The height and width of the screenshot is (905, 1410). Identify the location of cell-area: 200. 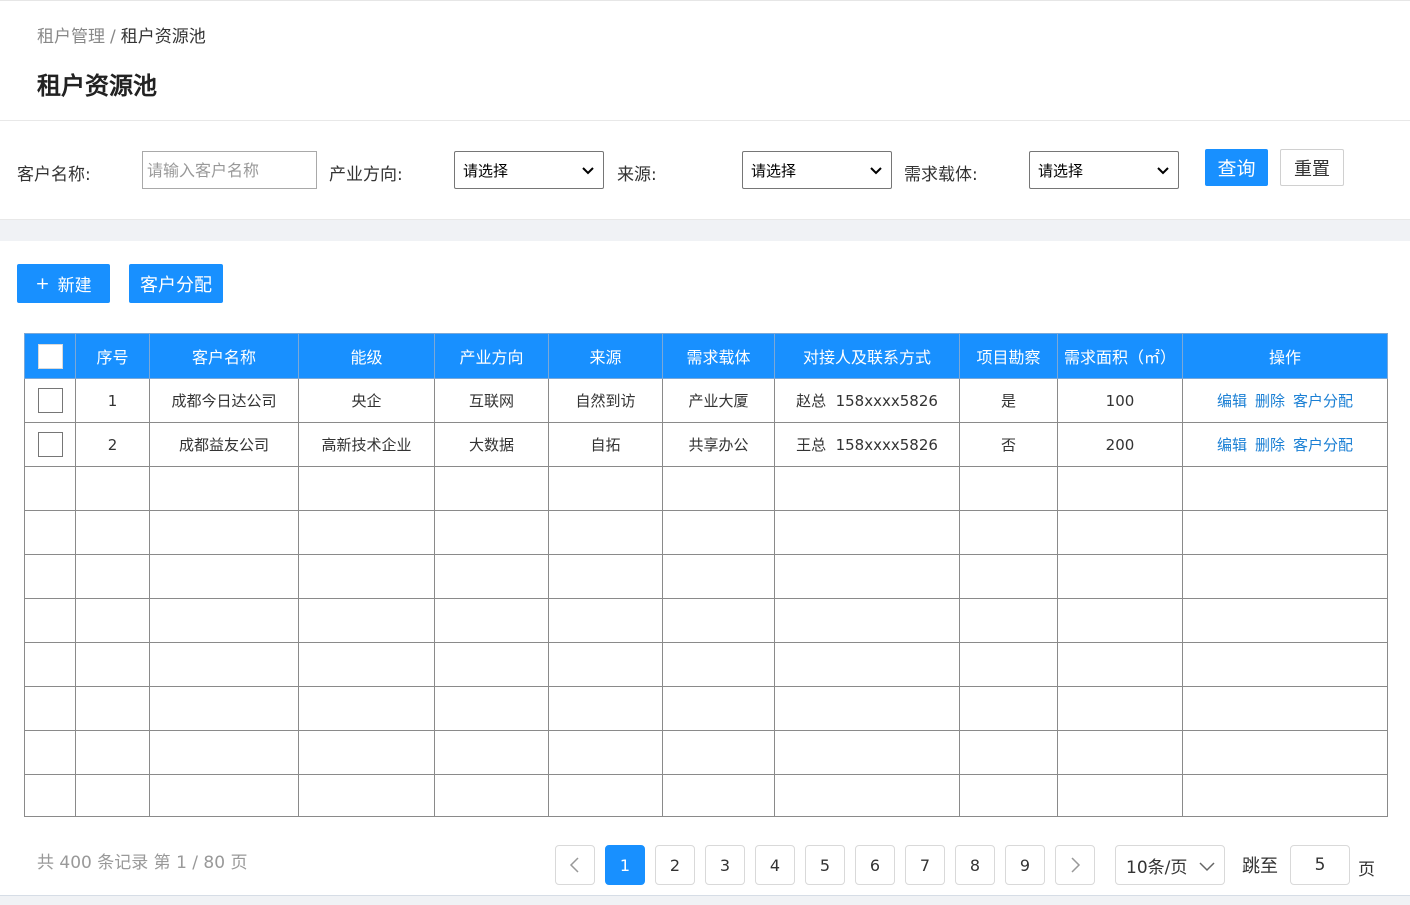
(1120, 444).